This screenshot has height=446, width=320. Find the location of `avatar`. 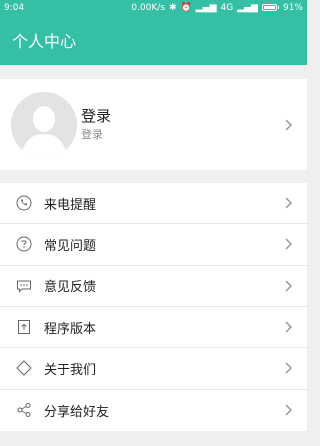

avatar is located at coordinates (44, 124).